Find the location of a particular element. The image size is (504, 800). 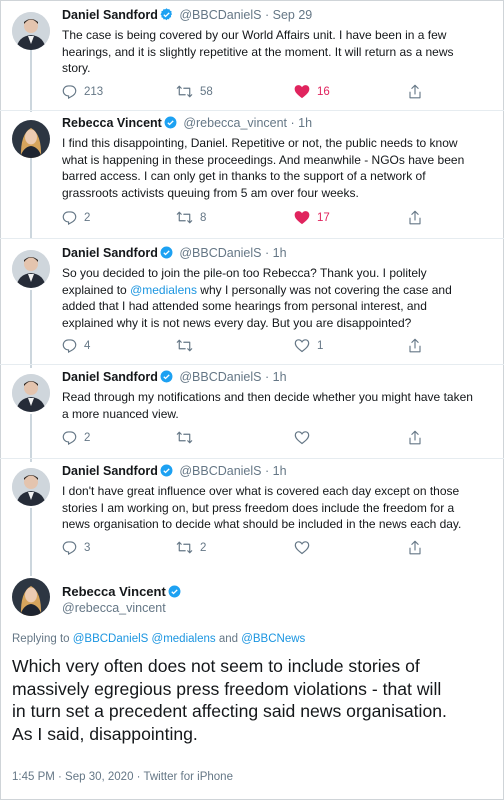

tweet-header: Daniel Sandford @BBCDanielS · 1h is located at coordinates (174, 254).